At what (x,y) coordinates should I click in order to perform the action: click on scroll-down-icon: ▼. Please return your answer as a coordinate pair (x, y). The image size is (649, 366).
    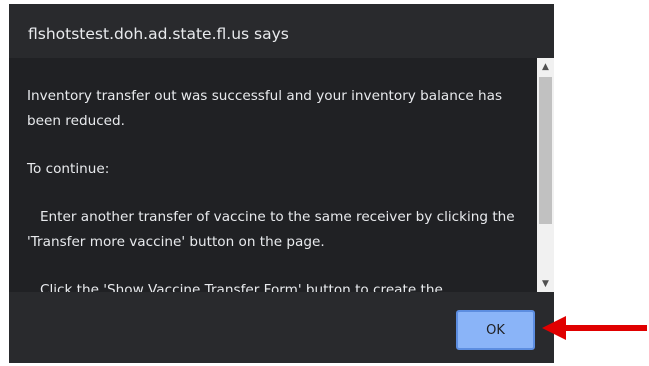
    Looking at the image, I should click on (545, 283).